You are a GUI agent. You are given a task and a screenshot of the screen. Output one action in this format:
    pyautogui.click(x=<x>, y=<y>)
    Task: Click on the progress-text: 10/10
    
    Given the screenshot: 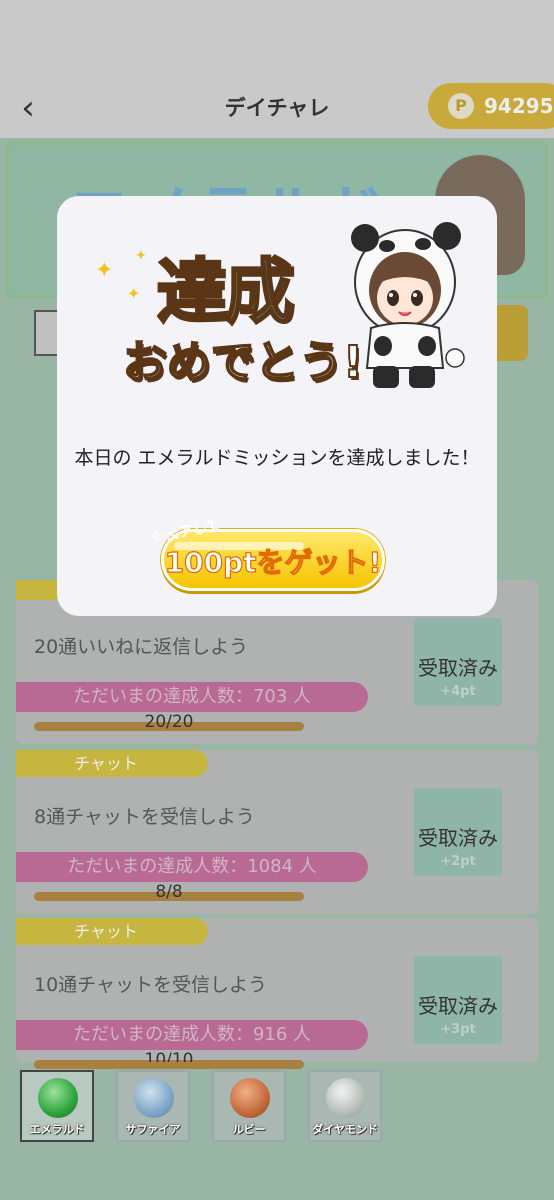 What is the action you would take?
    pyautogui.click(x=169, y=1056)
    